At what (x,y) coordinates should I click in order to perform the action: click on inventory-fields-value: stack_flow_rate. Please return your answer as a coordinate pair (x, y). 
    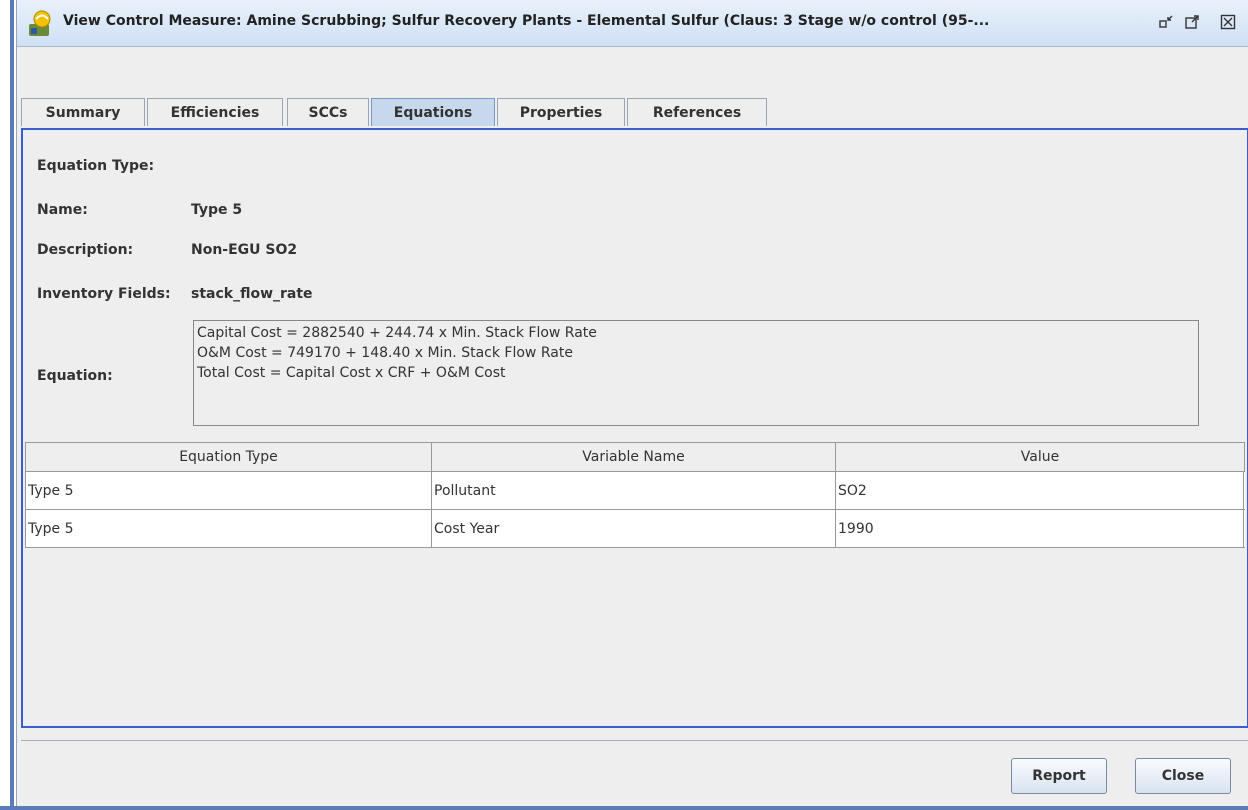
    Looking at the image, I should click on (252, 294).